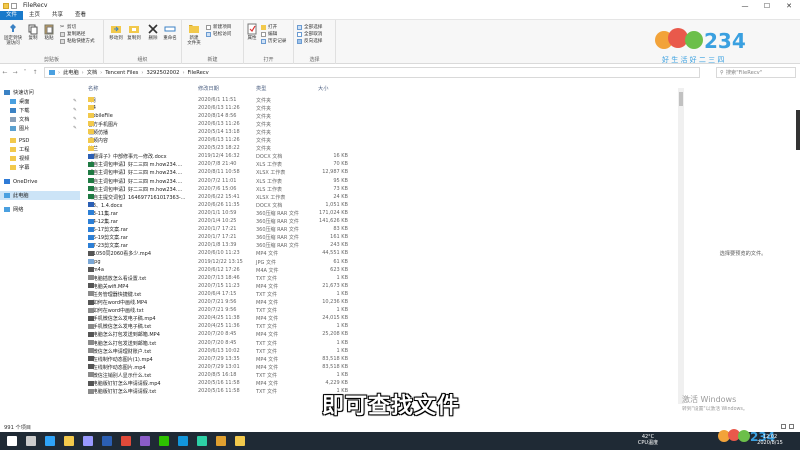 The image size is (800, 450). I want to click on quick-access-icon, so click(14, 5).